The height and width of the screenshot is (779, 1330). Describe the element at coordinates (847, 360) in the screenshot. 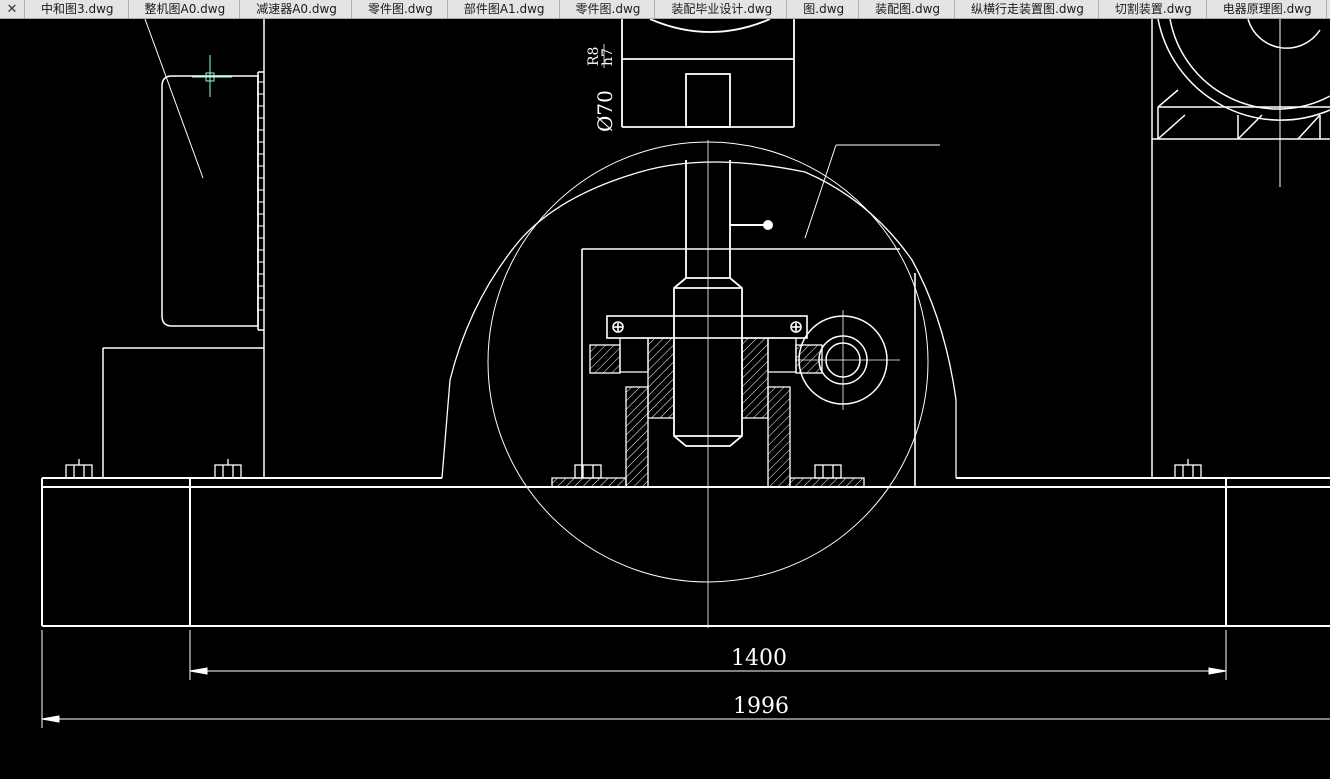

I see `side-flange` at that location.